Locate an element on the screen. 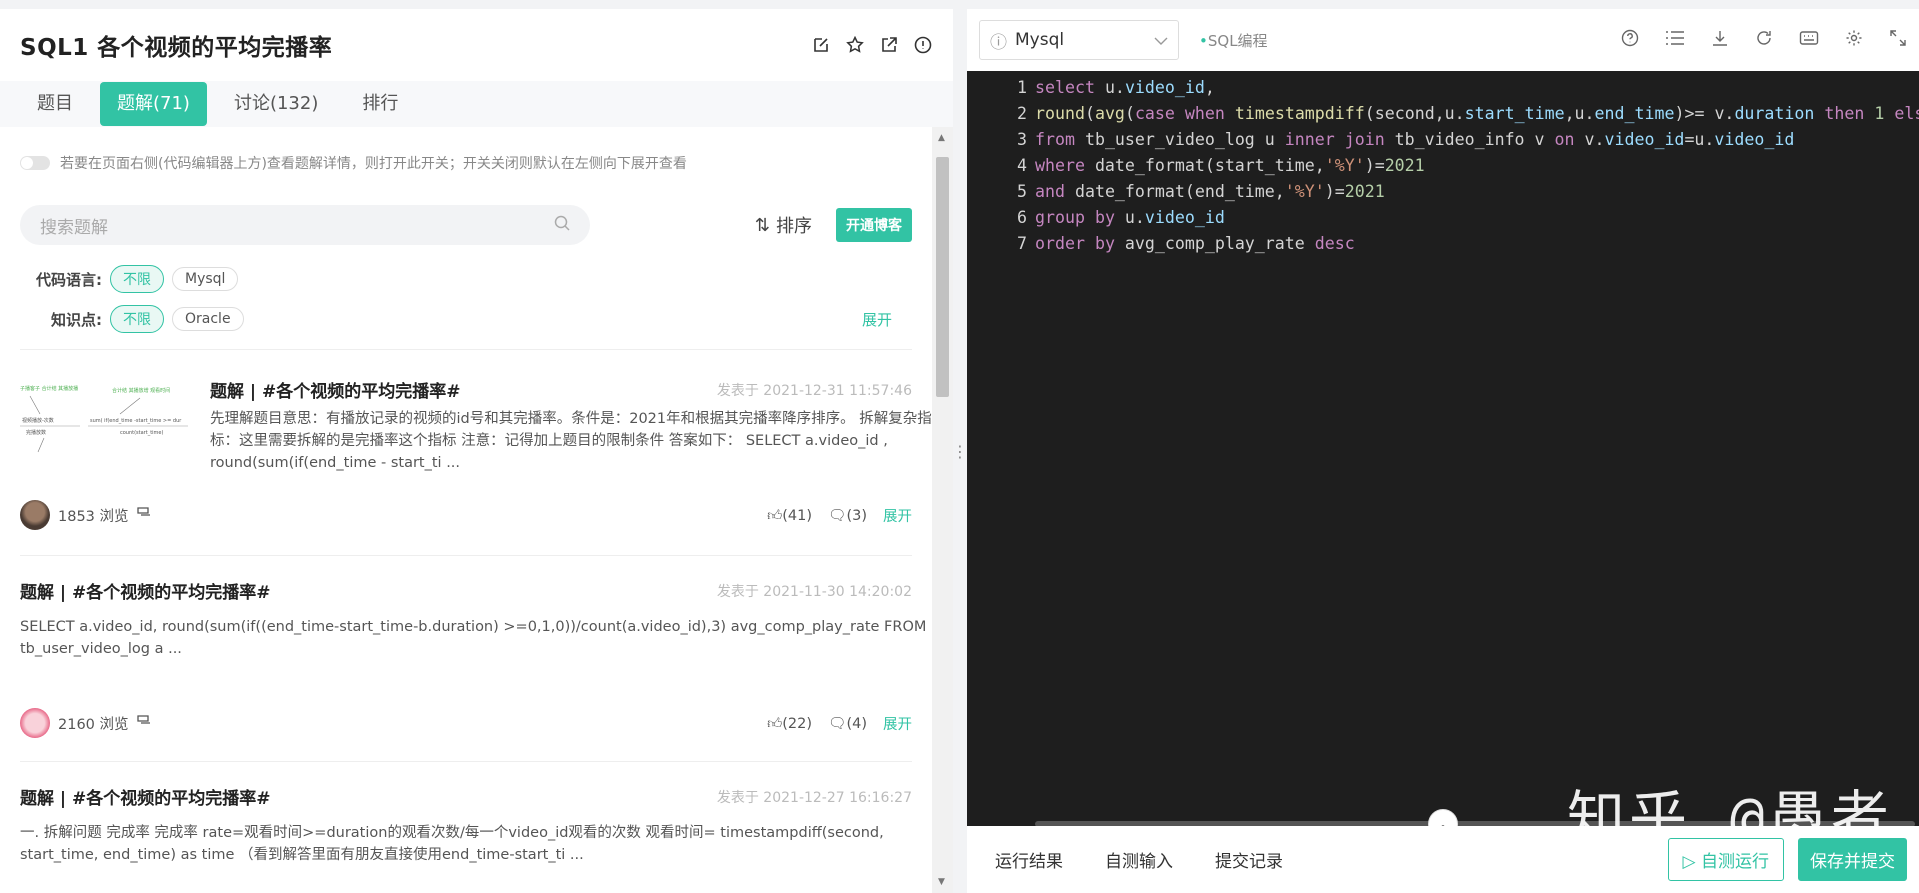  language-value: Mysql is located at coordinates (1040, 40).